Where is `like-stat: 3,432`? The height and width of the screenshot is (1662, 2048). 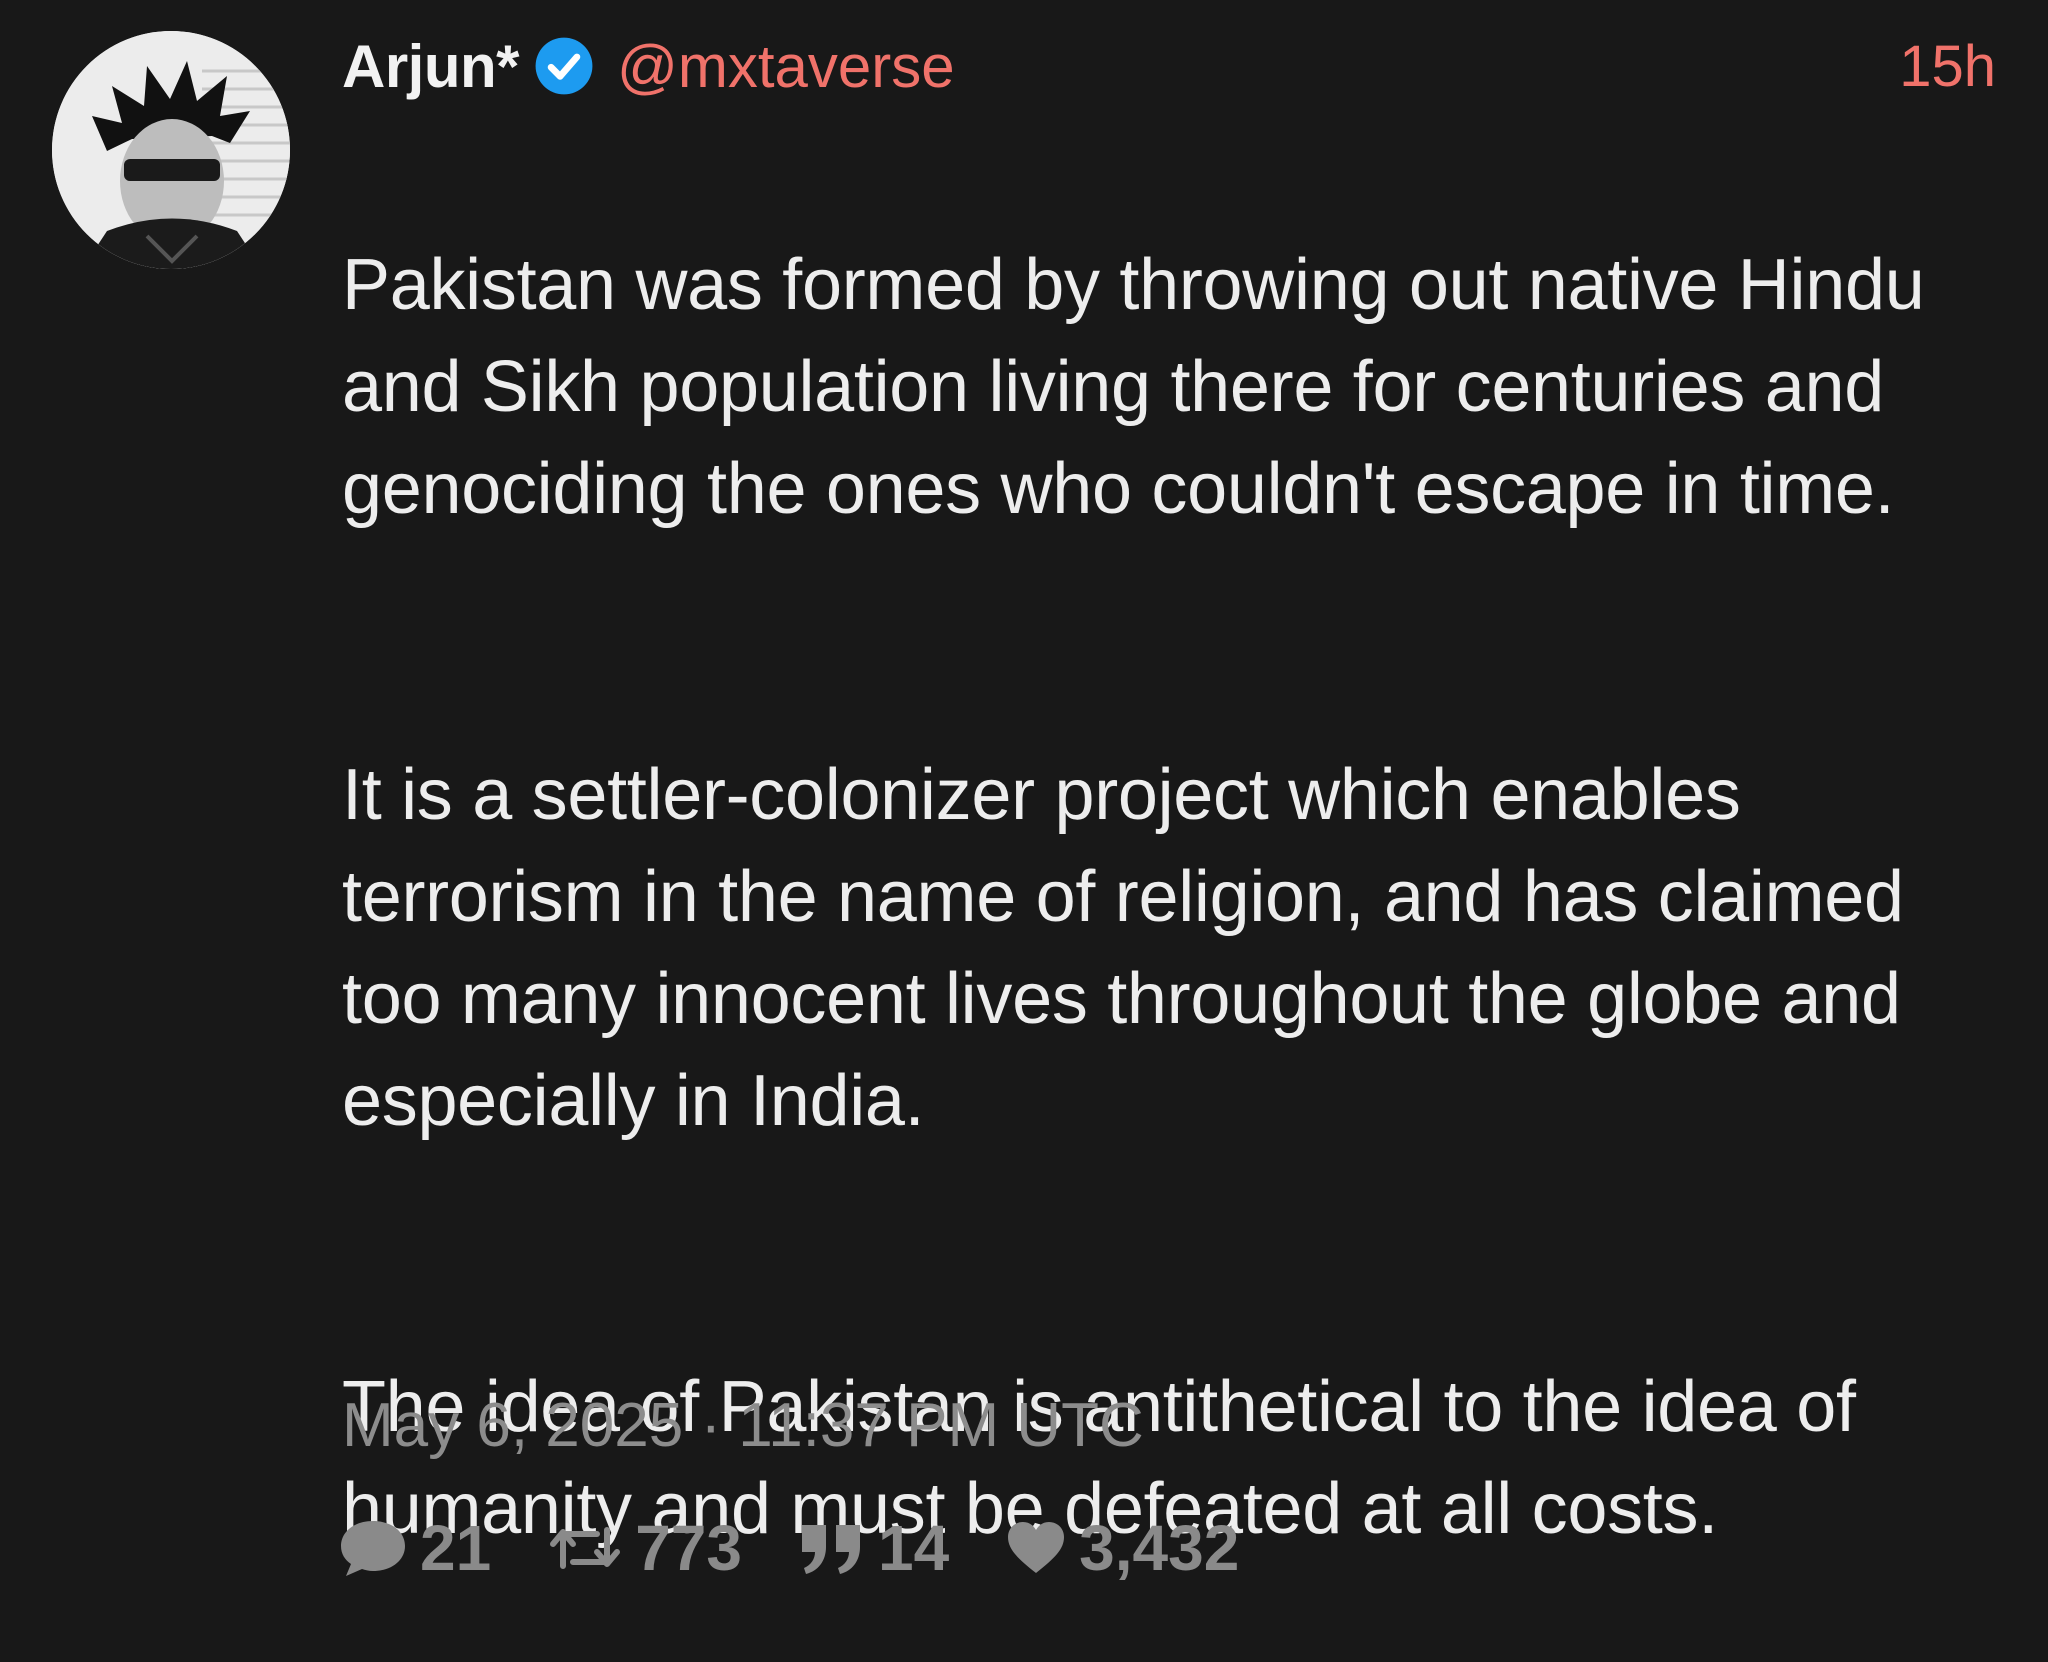
like-stat: 3,432 is located at coordinates (1122, 1548).